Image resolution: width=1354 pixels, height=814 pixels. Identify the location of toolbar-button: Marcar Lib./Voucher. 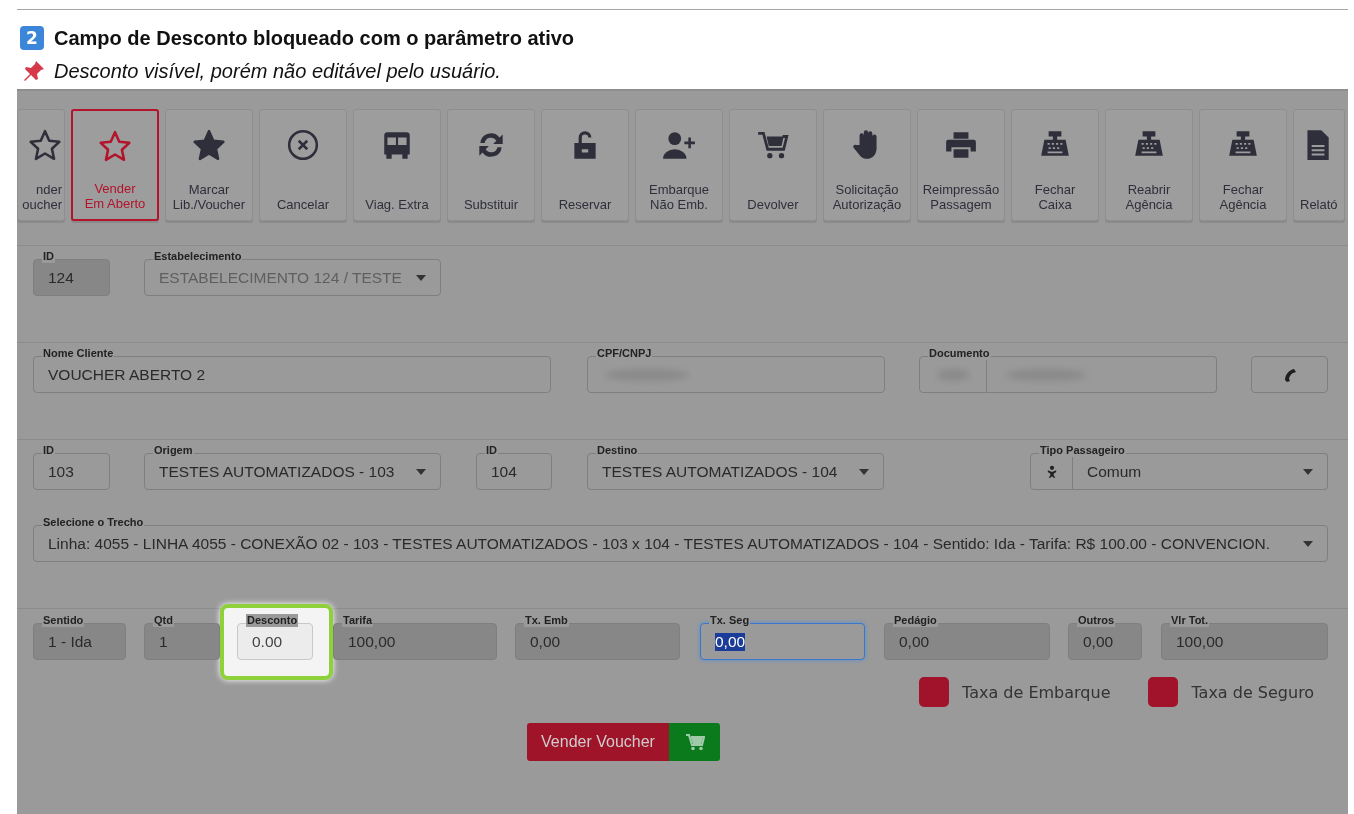
(209, 165).